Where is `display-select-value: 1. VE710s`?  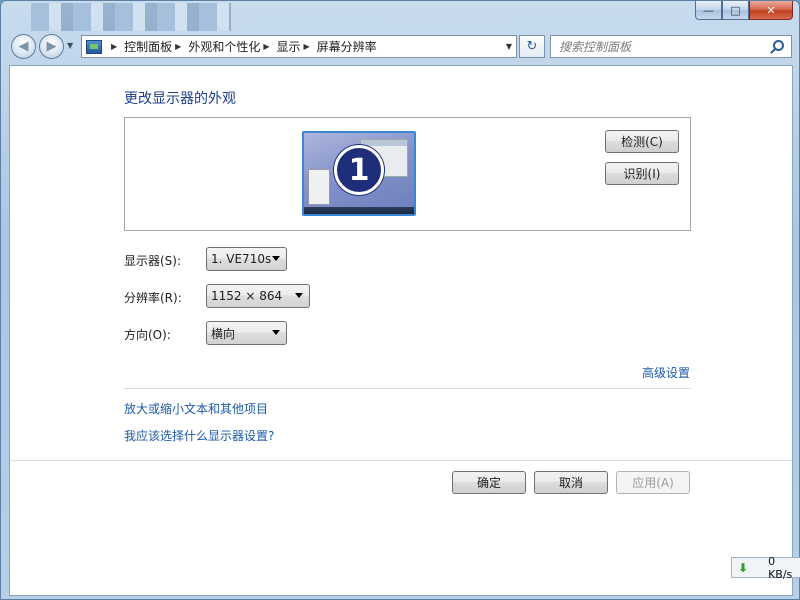
display-select-value: 1. VE710s is located at coordinates (241, 259).